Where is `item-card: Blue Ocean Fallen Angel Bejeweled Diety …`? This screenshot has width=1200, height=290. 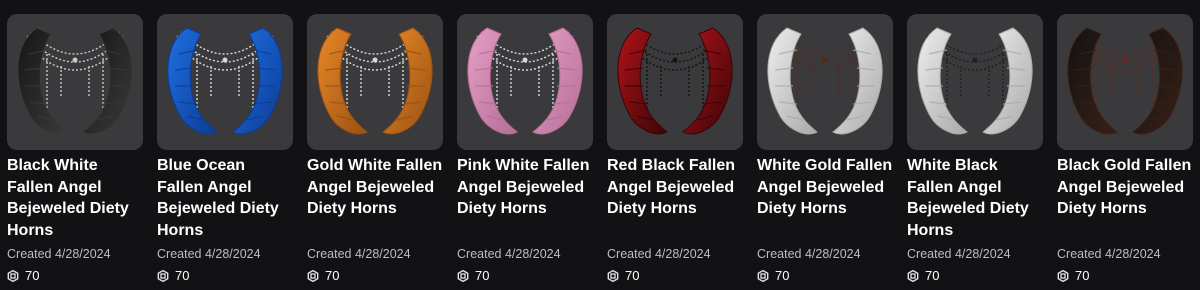
item-card: Blue Ocean Fallen Angel Bejeweled Diety … is located at coordinates (226, 149).